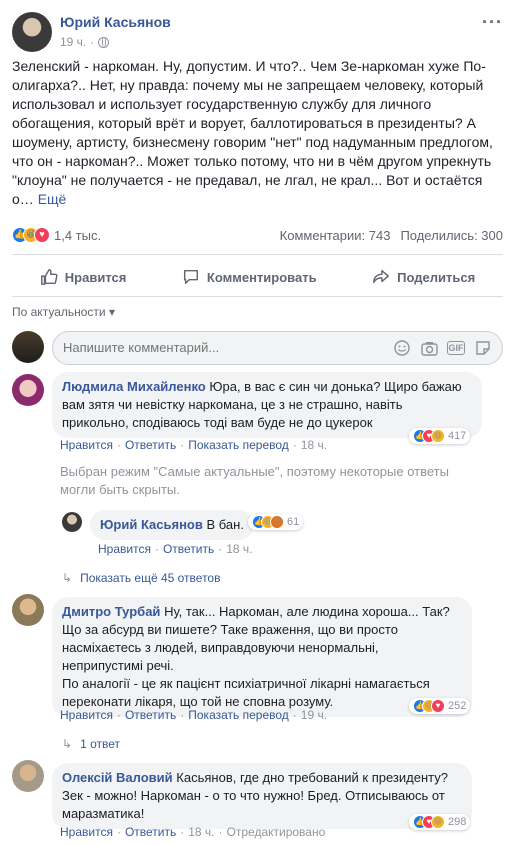 The height and width of the screenshot is (846, 515). I want to click on commenter-name: Дмитро Турбай, so click(111, 611).